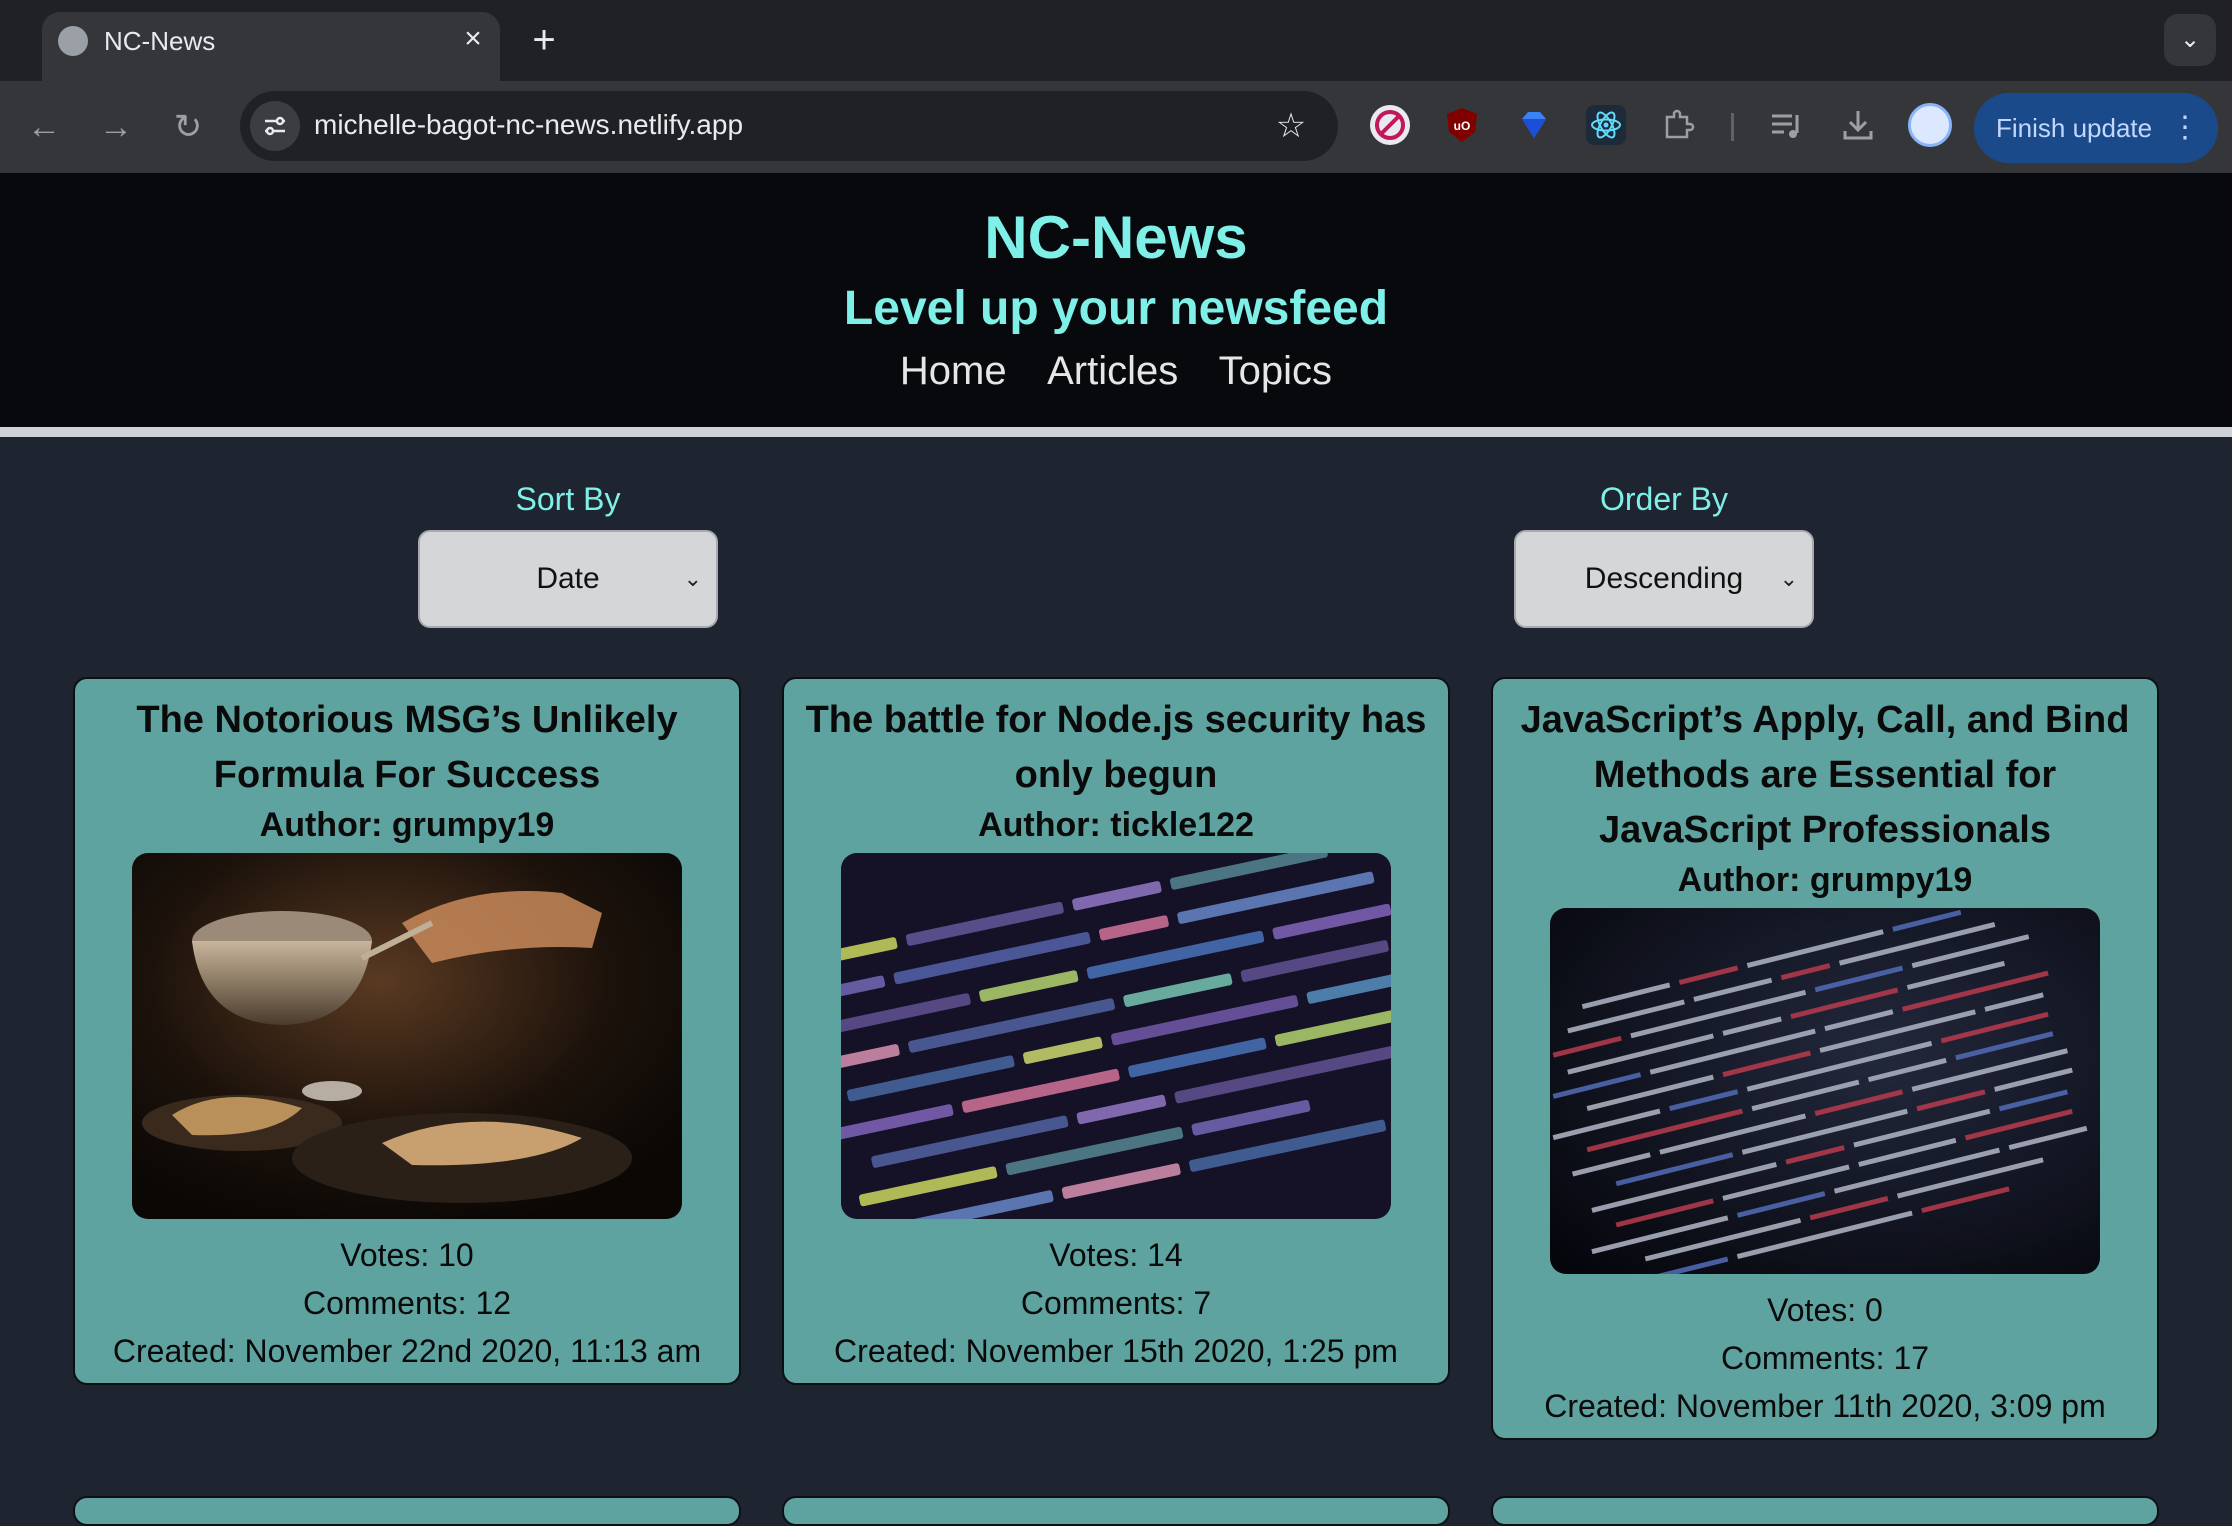 This screenshot has height=1526, width=2232. I want to click on order-by-select: Descending ⌄, so click(1664, 579).